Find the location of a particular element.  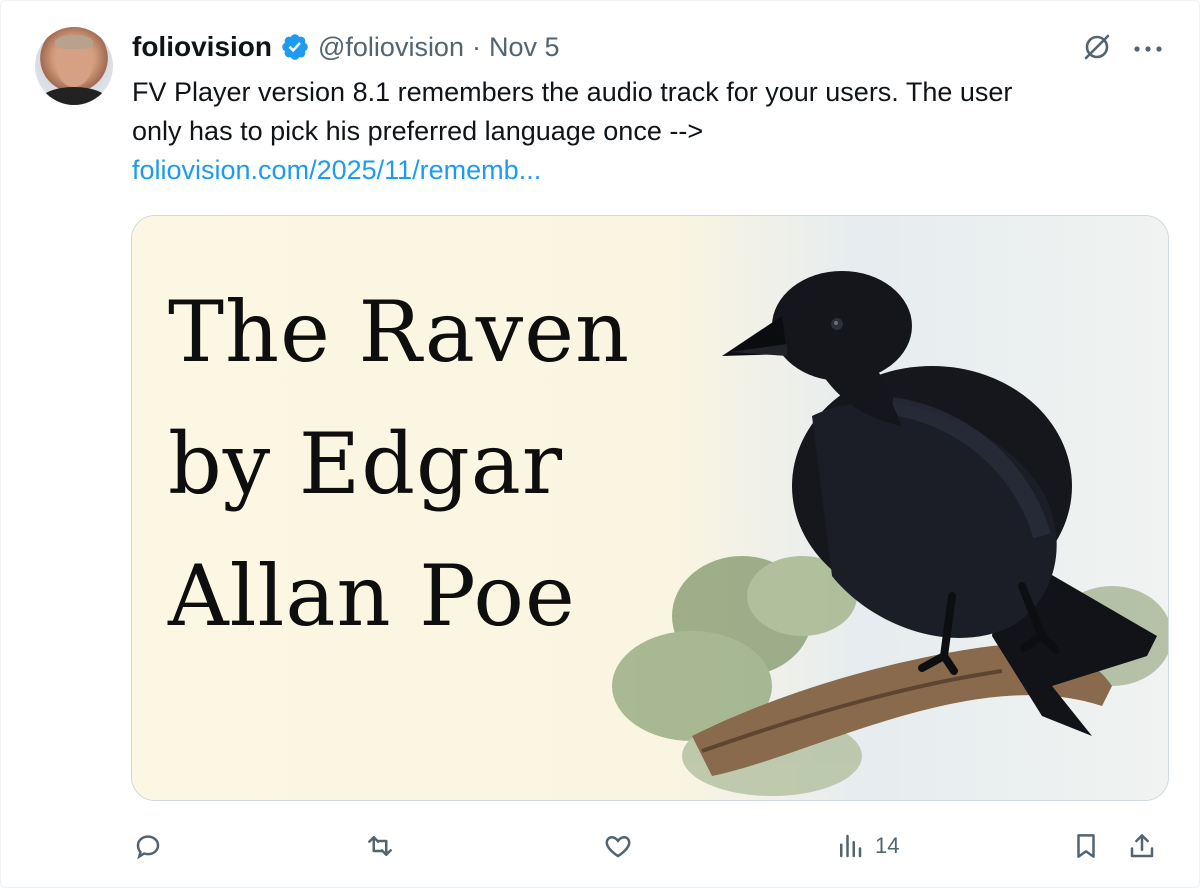

tweet-date: Nov 5 is located at coordinates (524, 47).